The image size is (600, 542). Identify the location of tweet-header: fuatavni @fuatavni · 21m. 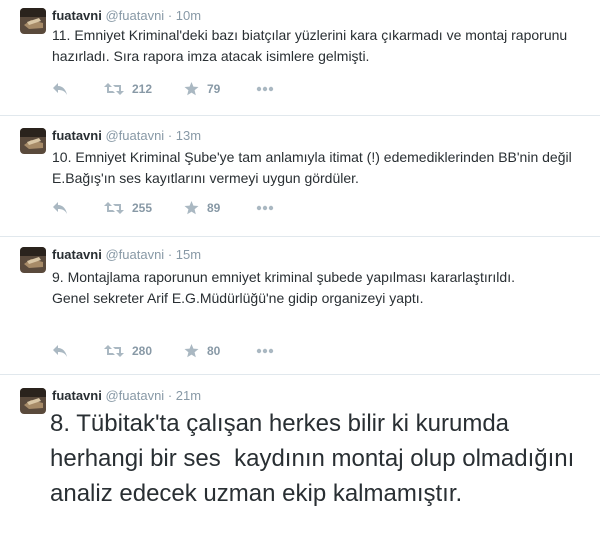
(126, 396).